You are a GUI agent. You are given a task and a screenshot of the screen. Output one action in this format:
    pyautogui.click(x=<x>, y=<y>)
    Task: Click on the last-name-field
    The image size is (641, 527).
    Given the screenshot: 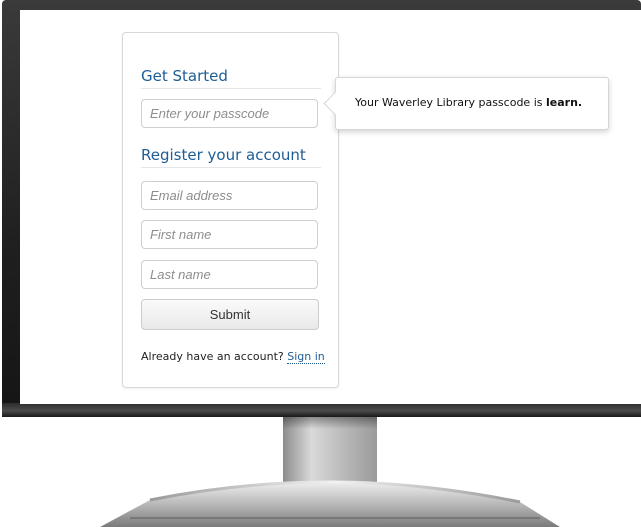 What is the action you would take?
    pyautogui.click(x=229, y=274)
    